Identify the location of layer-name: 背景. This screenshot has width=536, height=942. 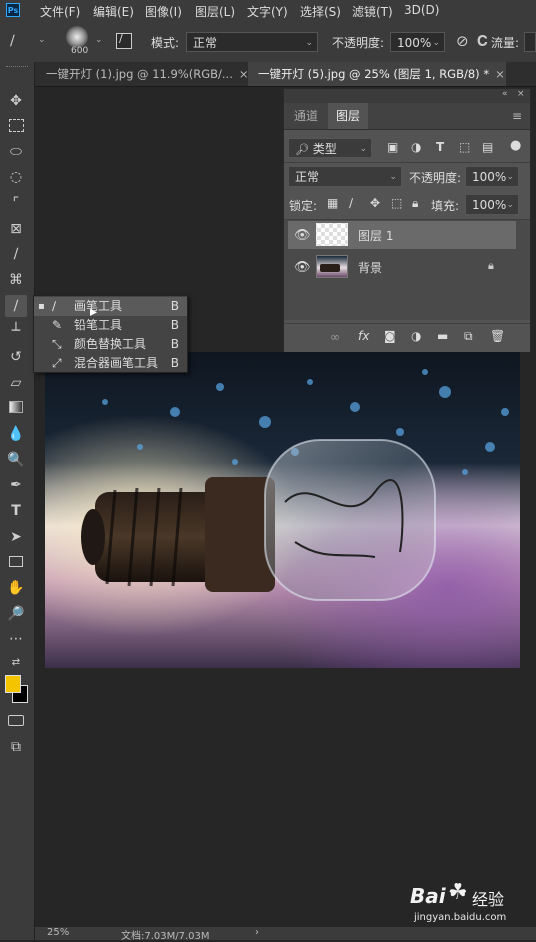
(370, 267).